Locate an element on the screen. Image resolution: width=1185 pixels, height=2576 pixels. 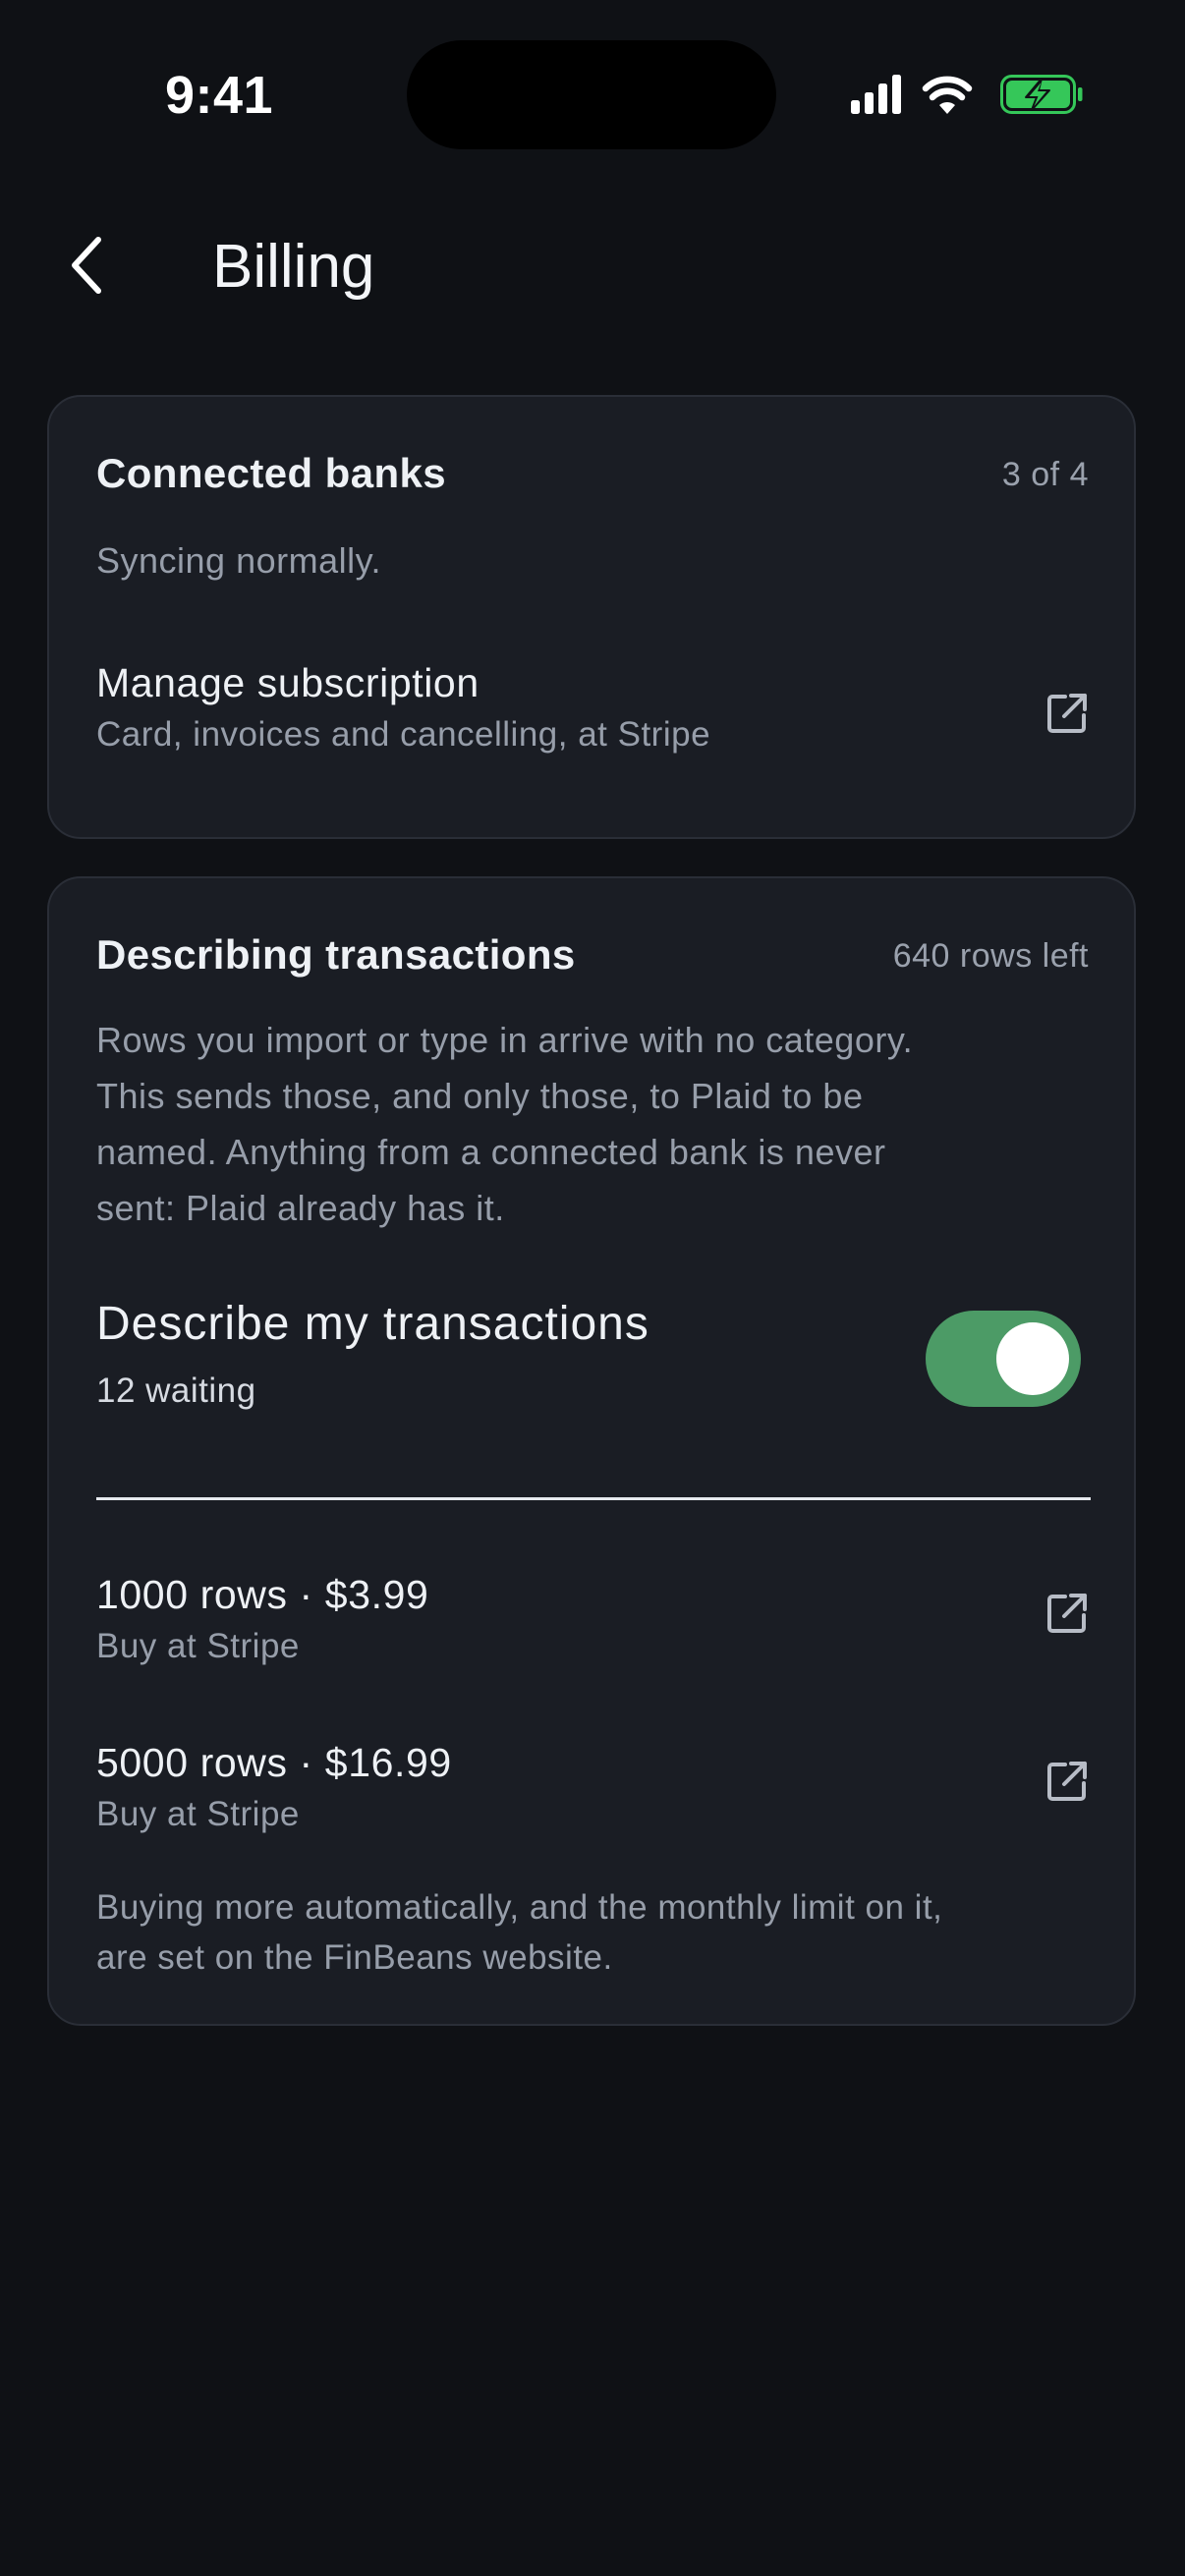
dynamic-island is located at coordinates (592, 94).